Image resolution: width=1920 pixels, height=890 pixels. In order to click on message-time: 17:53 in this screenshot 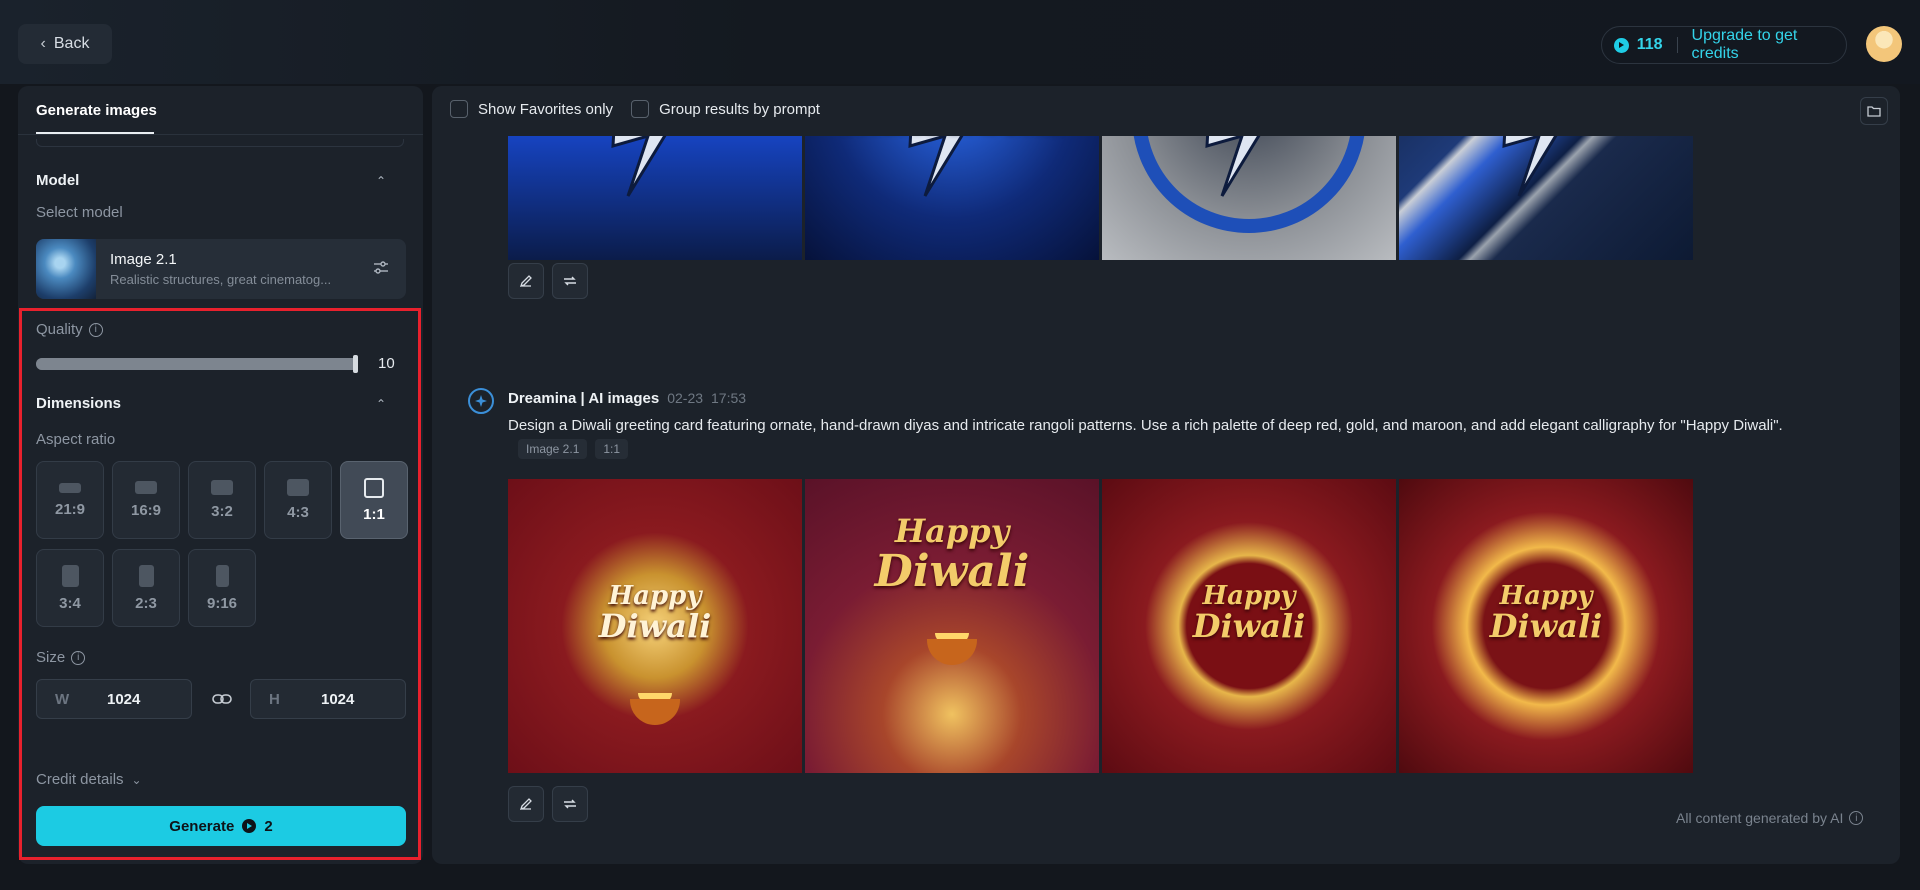, I will do `click(729, 398)`.